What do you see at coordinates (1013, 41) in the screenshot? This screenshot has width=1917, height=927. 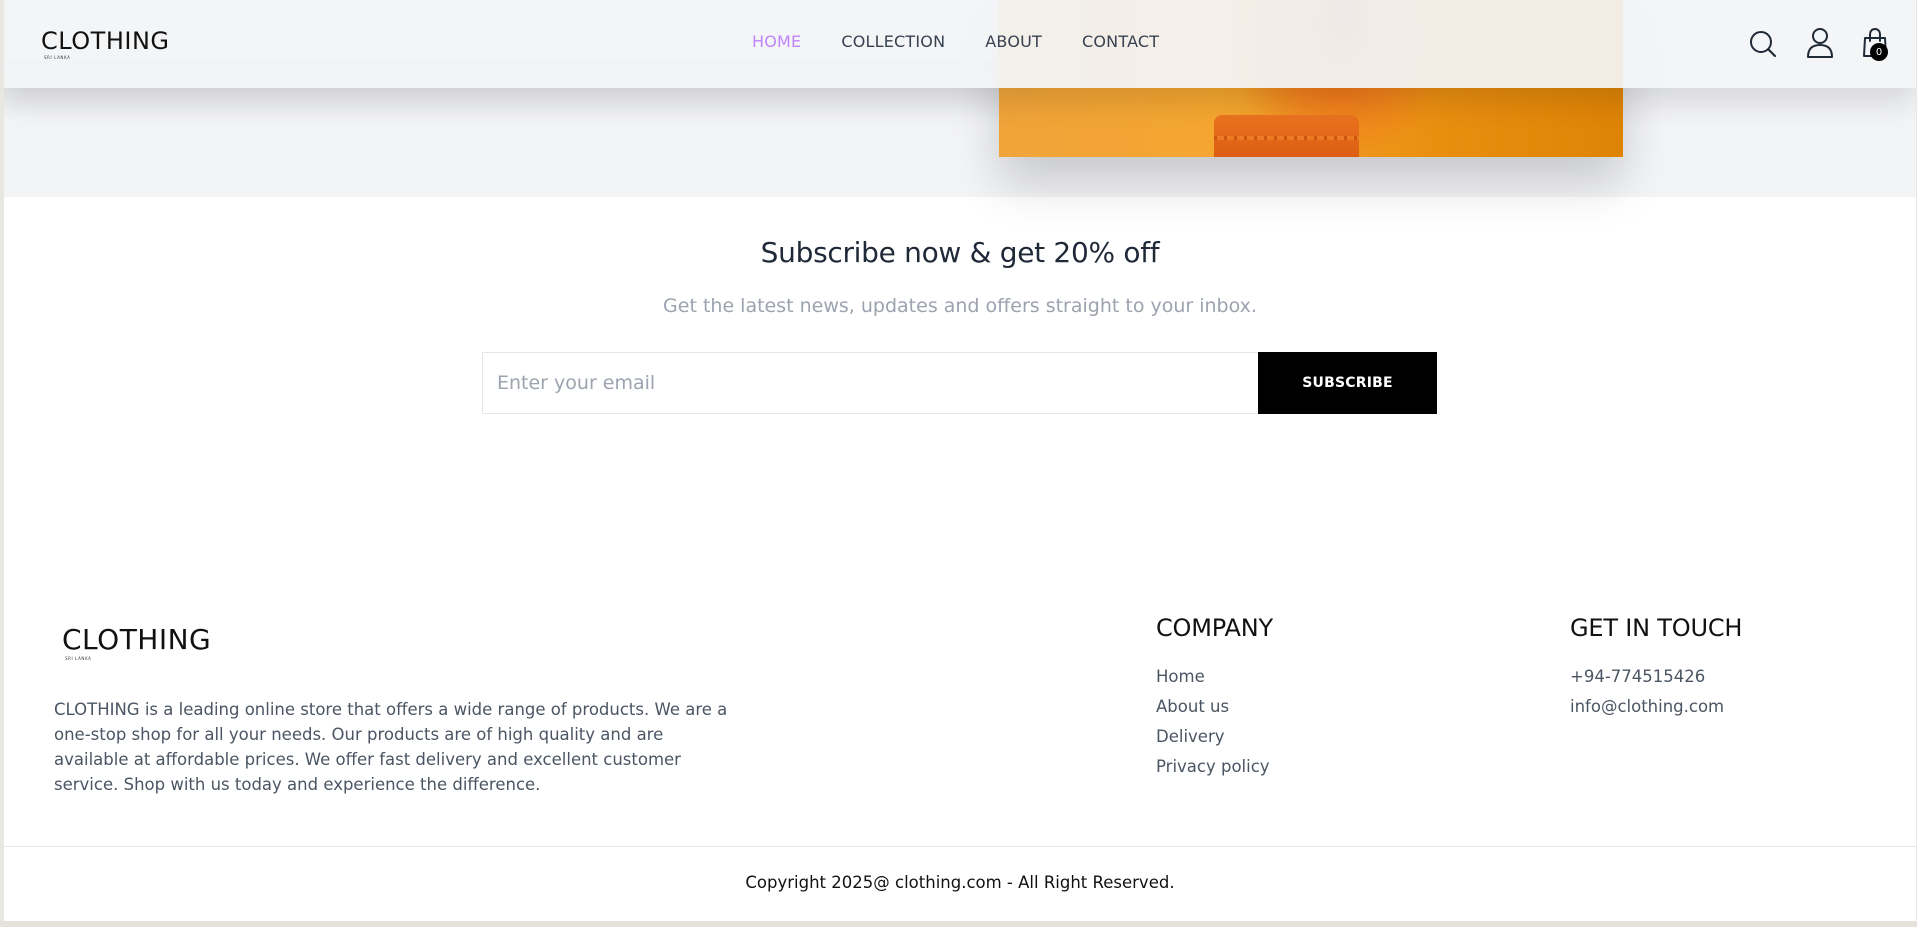 I see `nav-about: ABOUT` at bounding box center [1013, 41].